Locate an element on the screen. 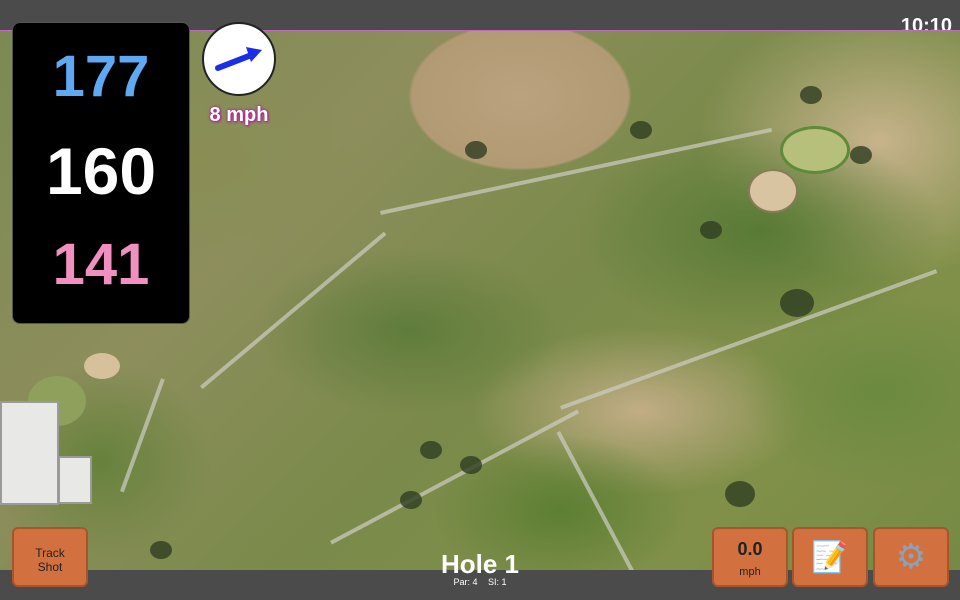 The image size is (960, 600). speed-unit: mph is located at coordinates (750, 572).